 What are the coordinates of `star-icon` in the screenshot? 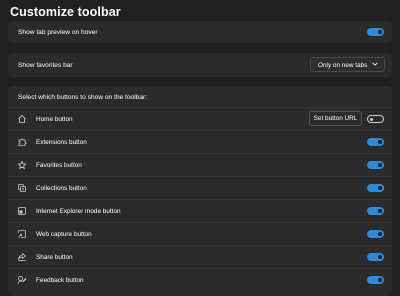 It's located at (22, 165).